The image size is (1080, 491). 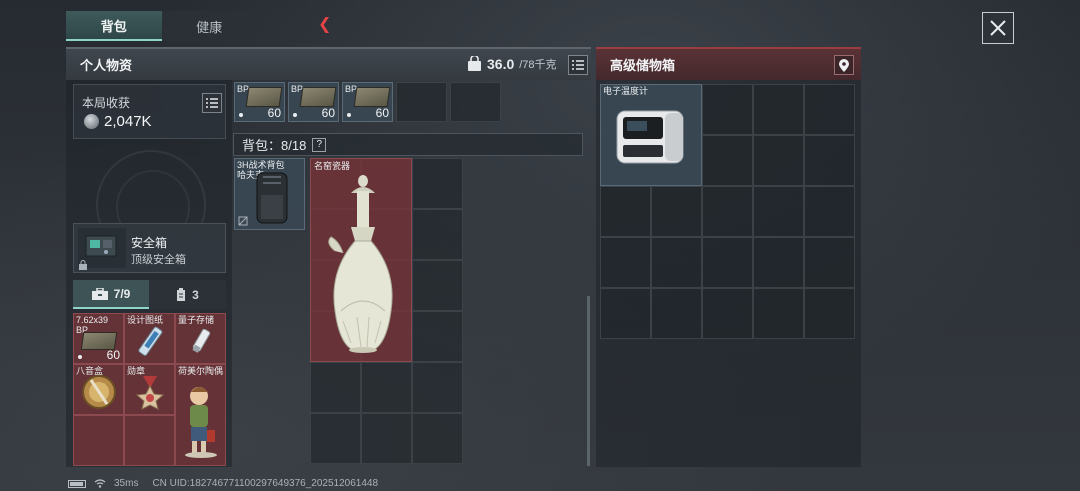 I want to click on earnings-list-button, so click(x=212, y=103).